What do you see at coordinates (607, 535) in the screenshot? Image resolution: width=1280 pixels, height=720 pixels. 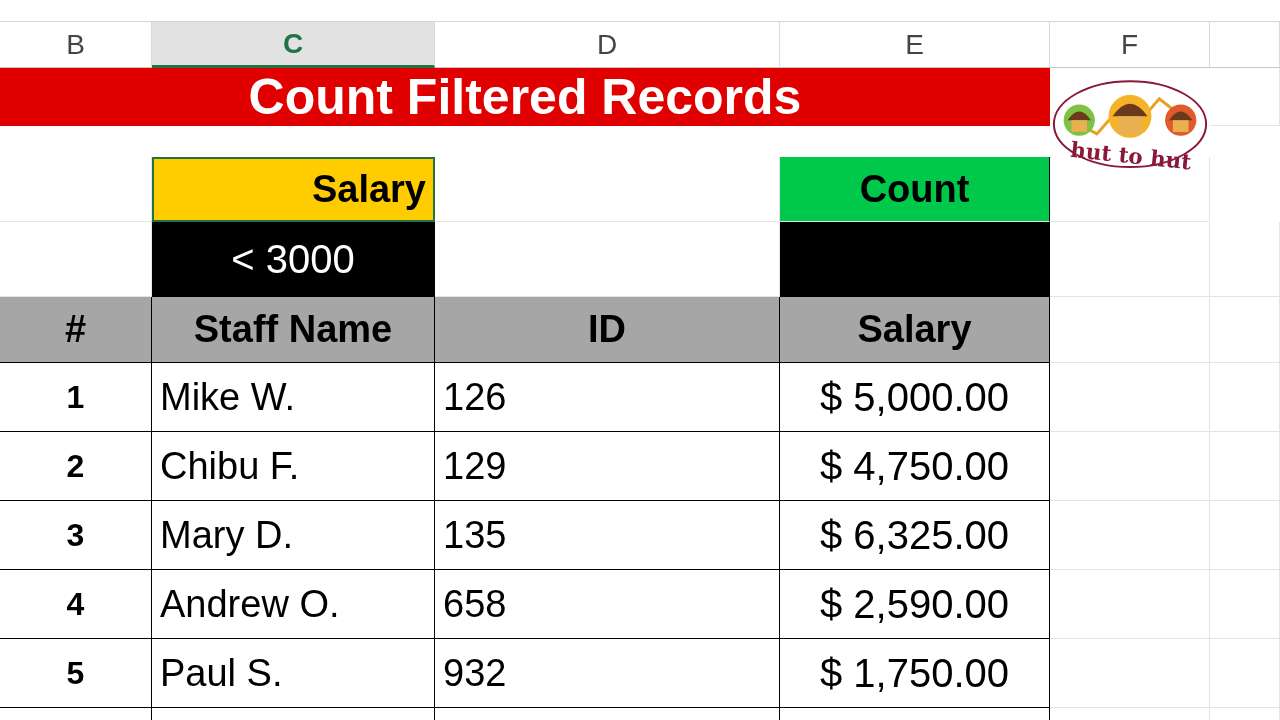 I see `table-cell: 135` at bounding box center [607, 535].